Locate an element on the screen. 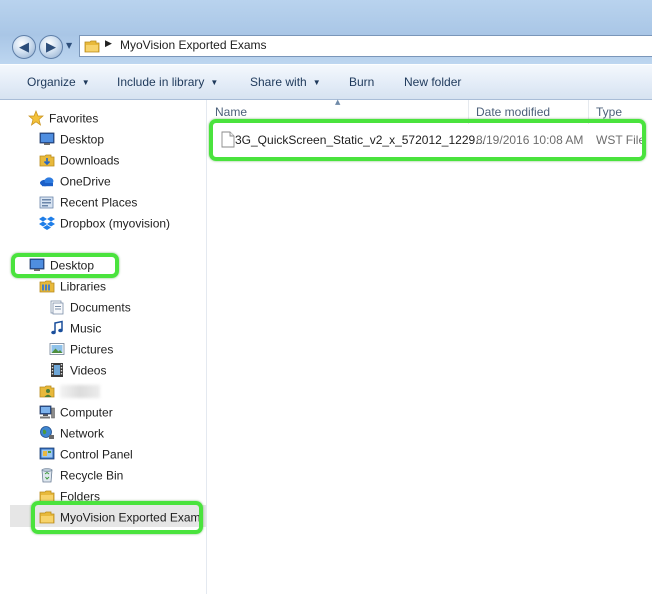 The width and height of the screenshot is (652, 594). sidebar-item-label: Control Panel is located at coordinates (96, 454).